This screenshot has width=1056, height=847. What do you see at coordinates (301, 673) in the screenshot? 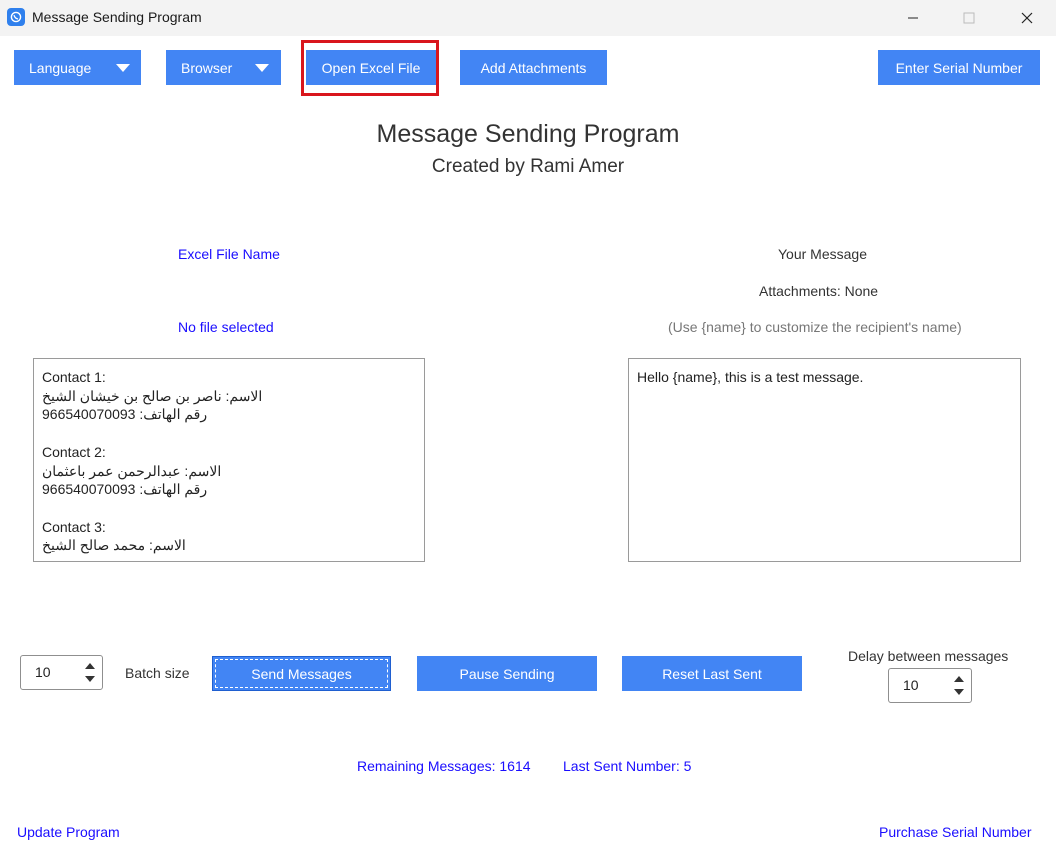
I see `send-messages-button: Send Messages` at bounding box center [301, 673].